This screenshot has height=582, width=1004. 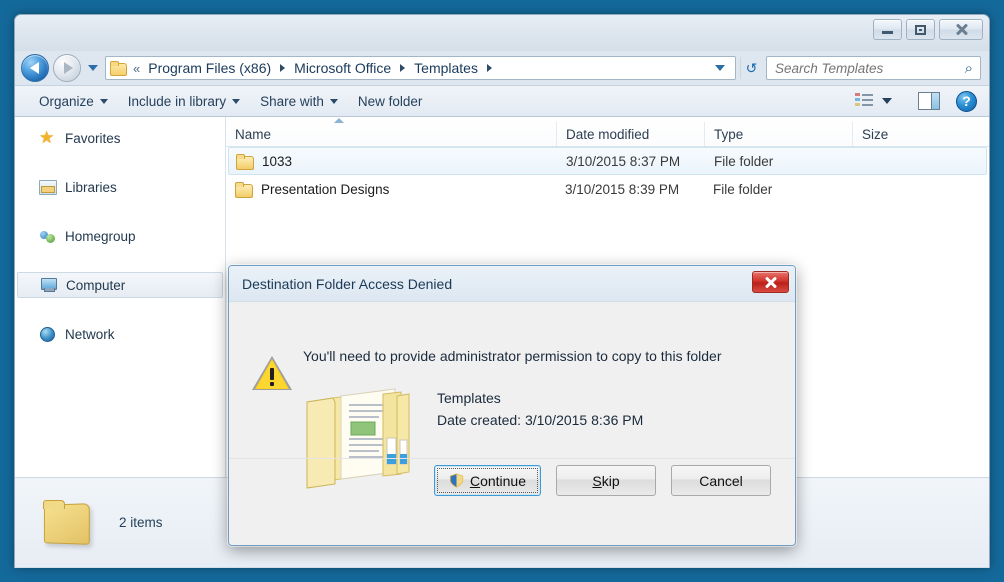 I want to click on dialog-close-button, so click(x=770, y=282).